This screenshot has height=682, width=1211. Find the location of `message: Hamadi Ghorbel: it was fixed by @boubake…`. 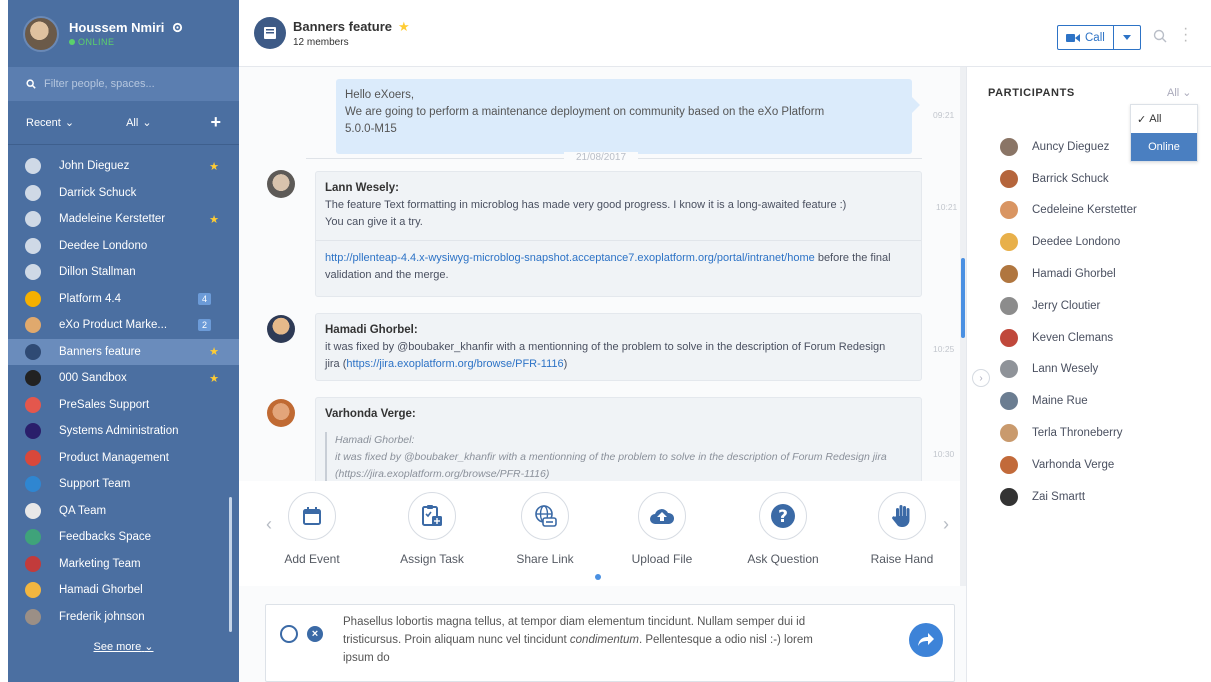

message: Hamadi Ghorbel: it was fixed by @boubake… is located at coordinates (618, 347).